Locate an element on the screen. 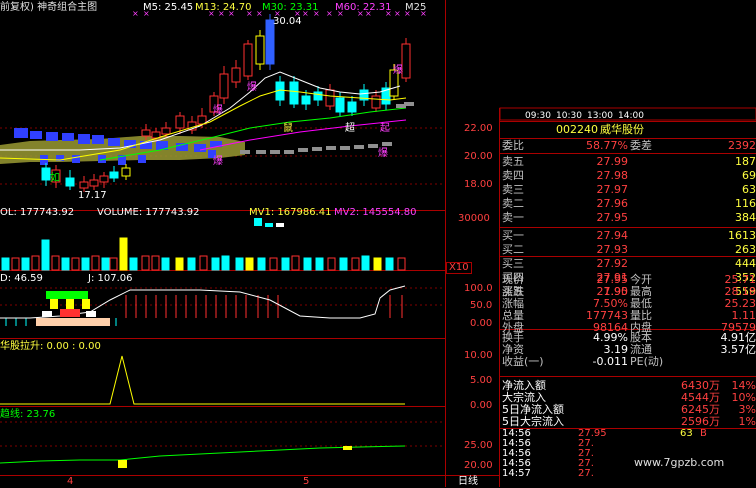 The width and height of the screenshot is (756, 488). flow-value: 2596万 is located at coordinates (700, 421).